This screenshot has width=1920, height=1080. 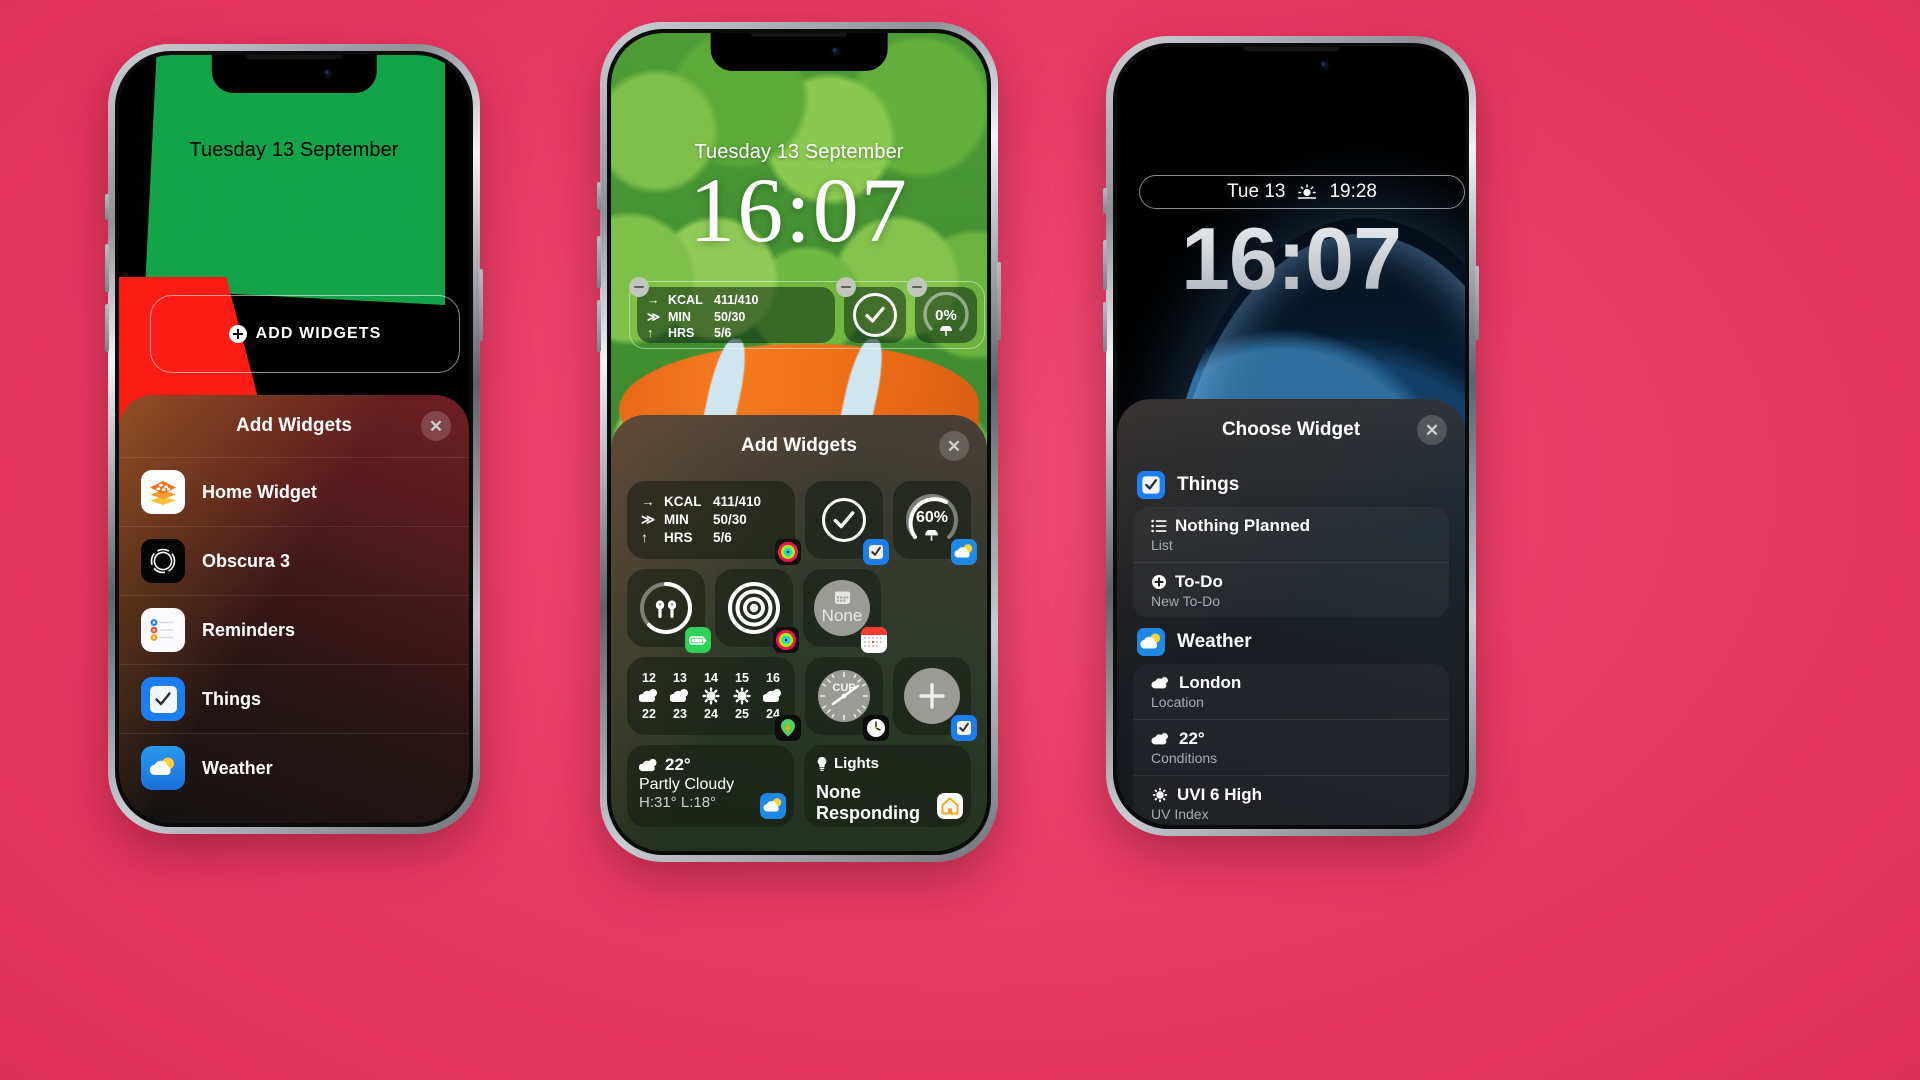 I want to click on list-item: Weather, so click(x=294, y=767).